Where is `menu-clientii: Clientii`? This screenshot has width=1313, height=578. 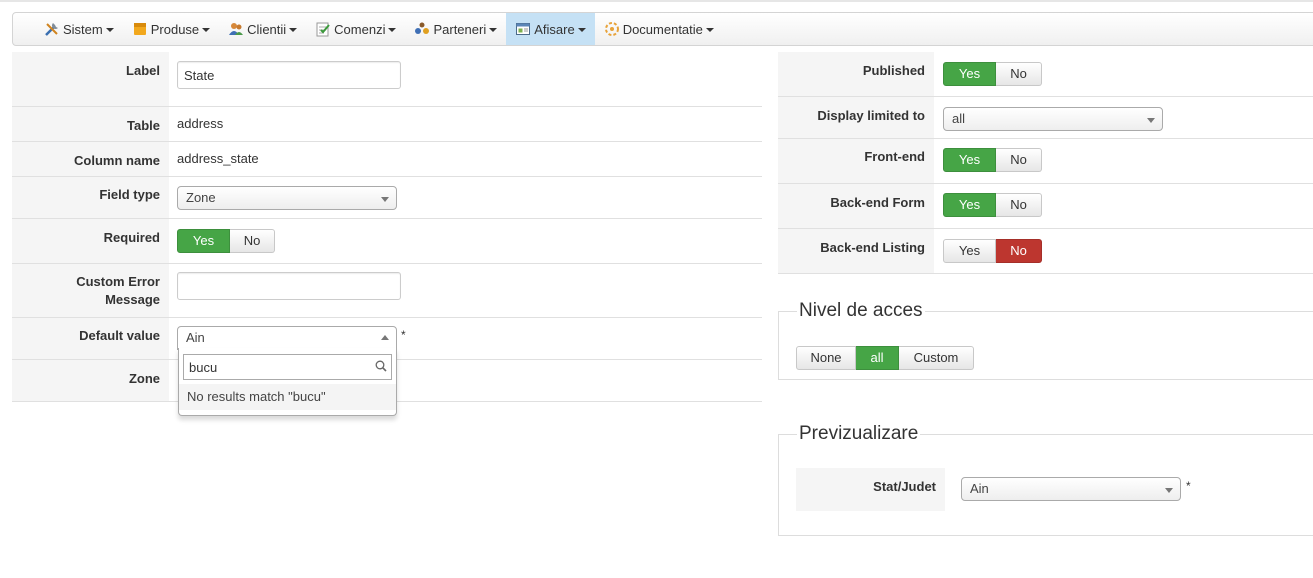 menu-clientii: Clientii is located at coordinates (262, 29).